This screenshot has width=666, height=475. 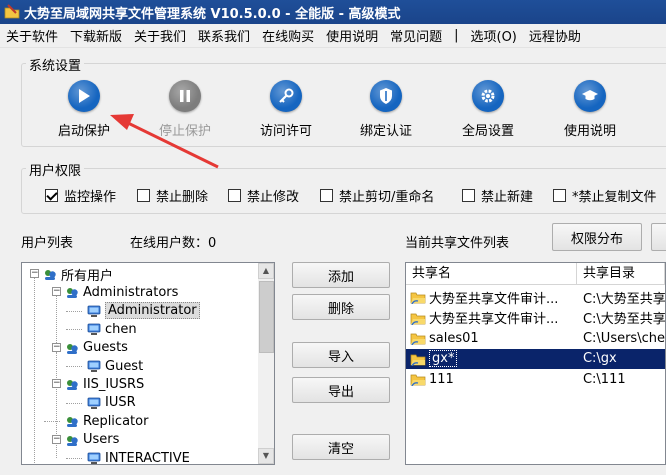 I want to click on tree-item-label: Guest, so click(x=124, y=366).